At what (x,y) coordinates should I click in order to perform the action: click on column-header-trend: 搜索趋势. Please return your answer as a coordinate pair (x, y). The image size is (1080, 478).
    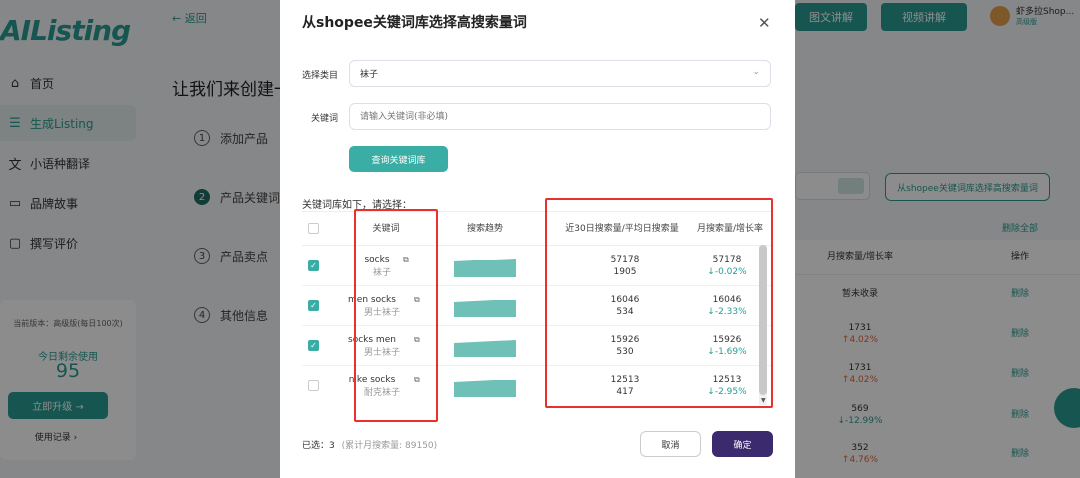
    Looking at the image, I should click on (484, 229).